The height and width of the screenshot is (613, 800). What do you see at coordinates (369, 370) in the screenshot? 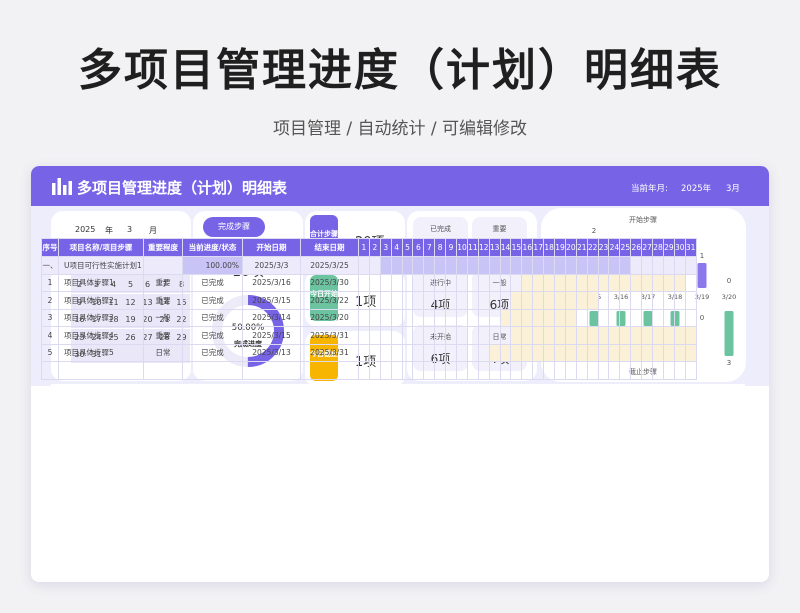
I see `table-row` at bounding box center [369, 370].